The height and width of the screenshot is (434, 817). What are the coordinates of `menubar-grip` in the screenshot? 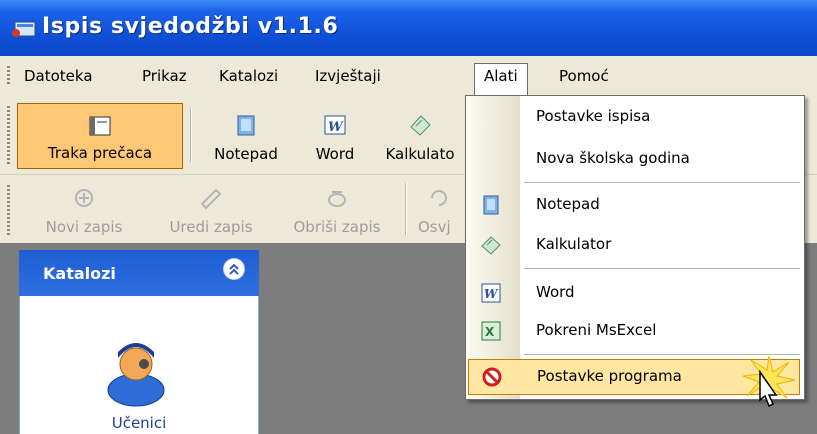 It's located at (8, 76).